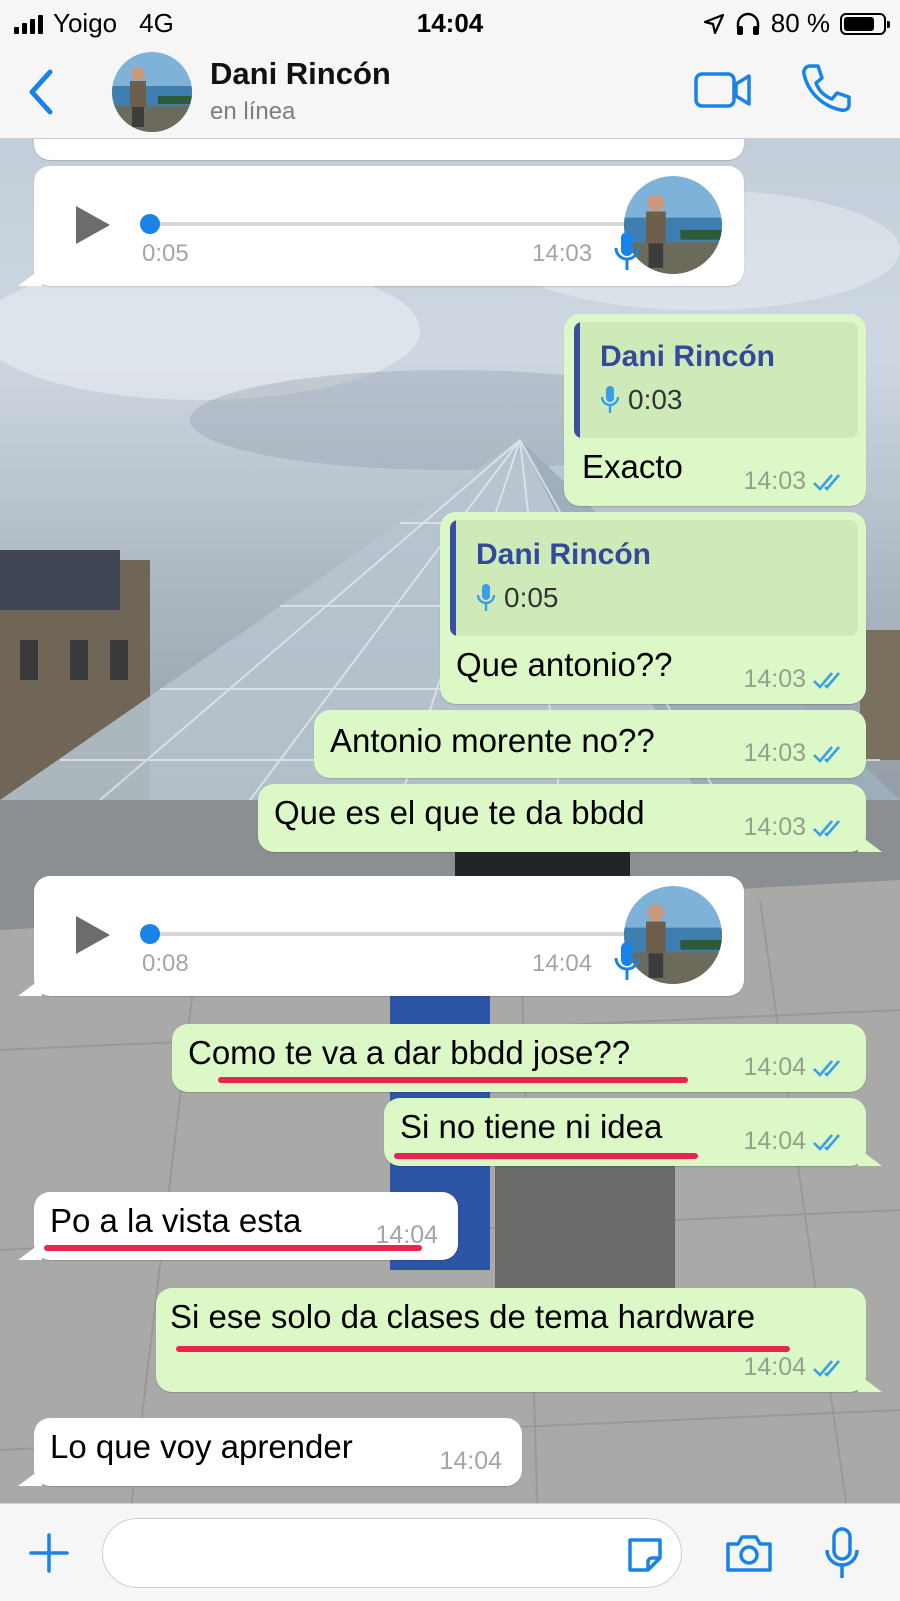 This screenshot has height=1601, width=900. Describe the element at coordinates (800, 23) in the screenshot. I see `battery-percent: 80 %` at that location.